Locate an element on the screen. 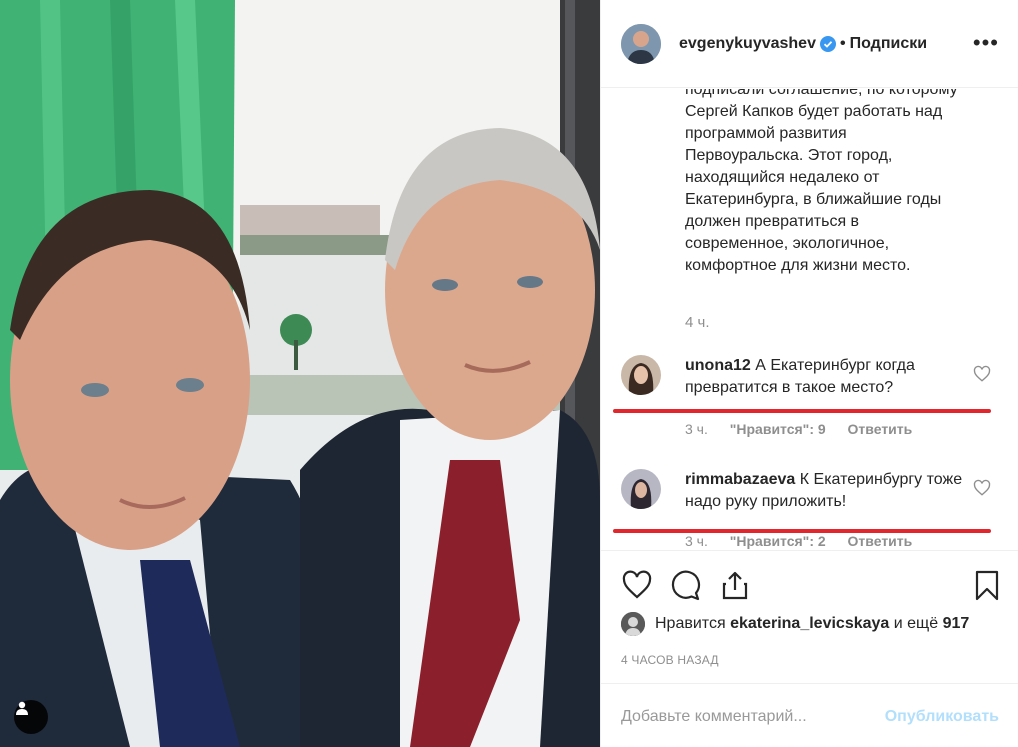 This screenshot has height=747, width=1018. likes-count: 917 is located at coordinates (956, 624).